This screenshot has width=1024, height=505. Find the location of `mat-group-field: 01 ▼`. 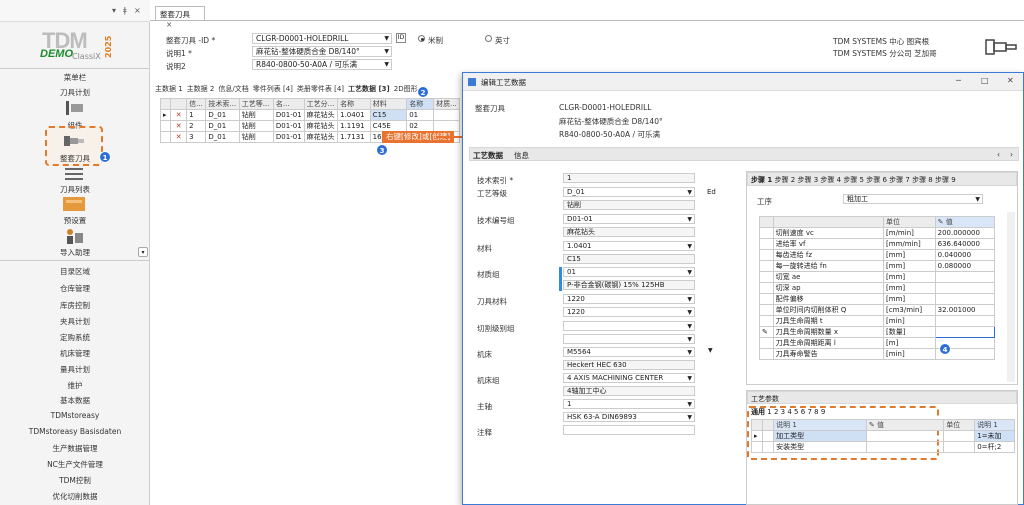

mat-group-field: 01 ▼ is located at coordinates (629, 272).